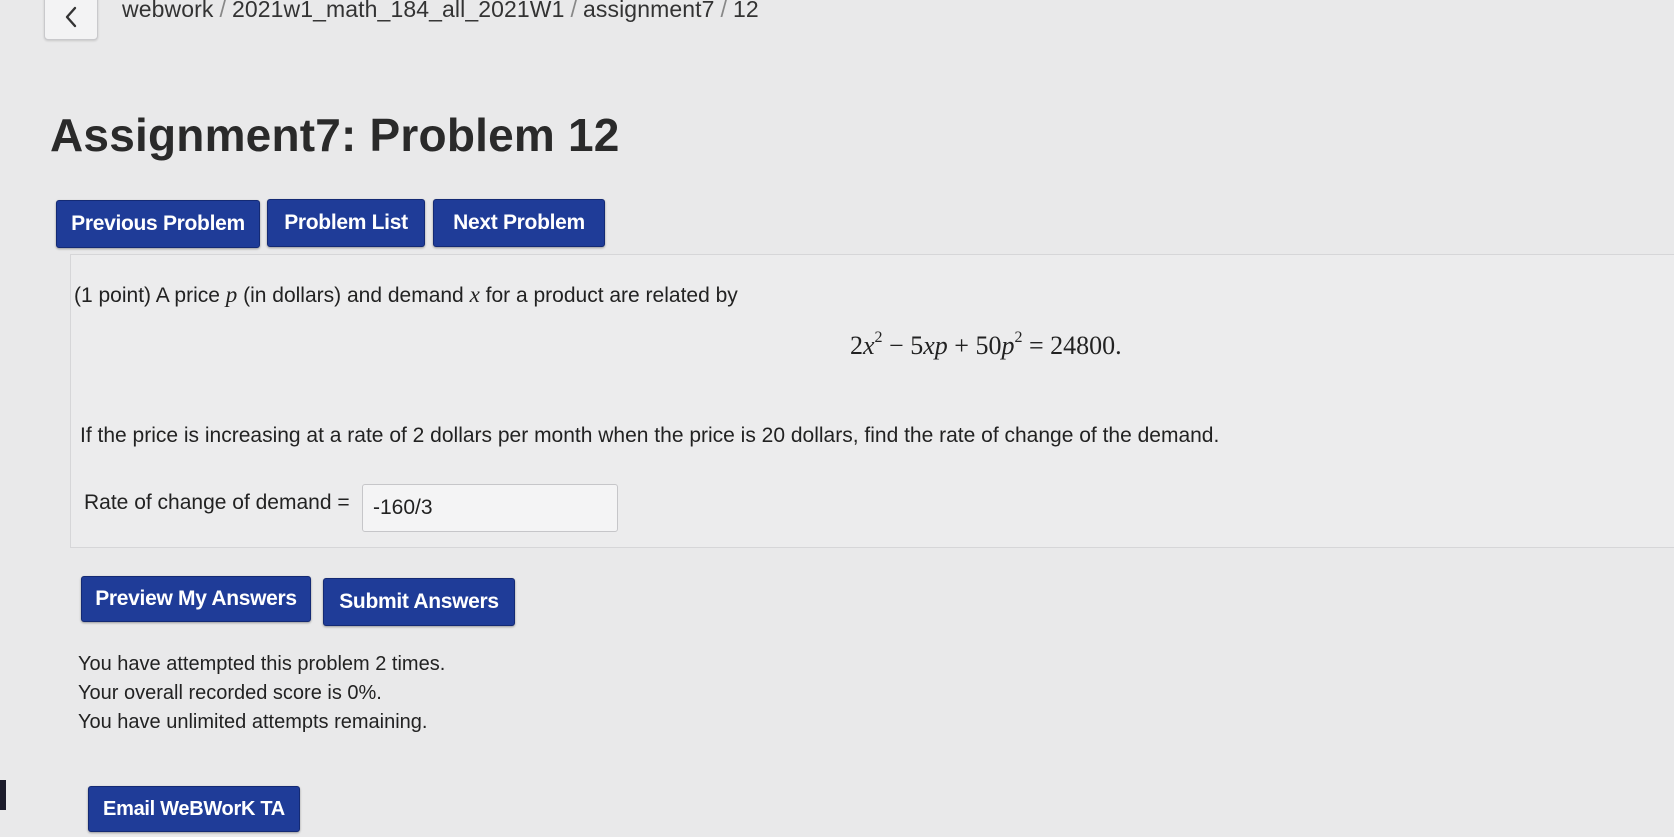 This screenshot has width=1674, height=837. Describe the element at coordinates (230, 693) in the screenshot. I see `score-text: Your overall recorded score is 0%.` at that location.